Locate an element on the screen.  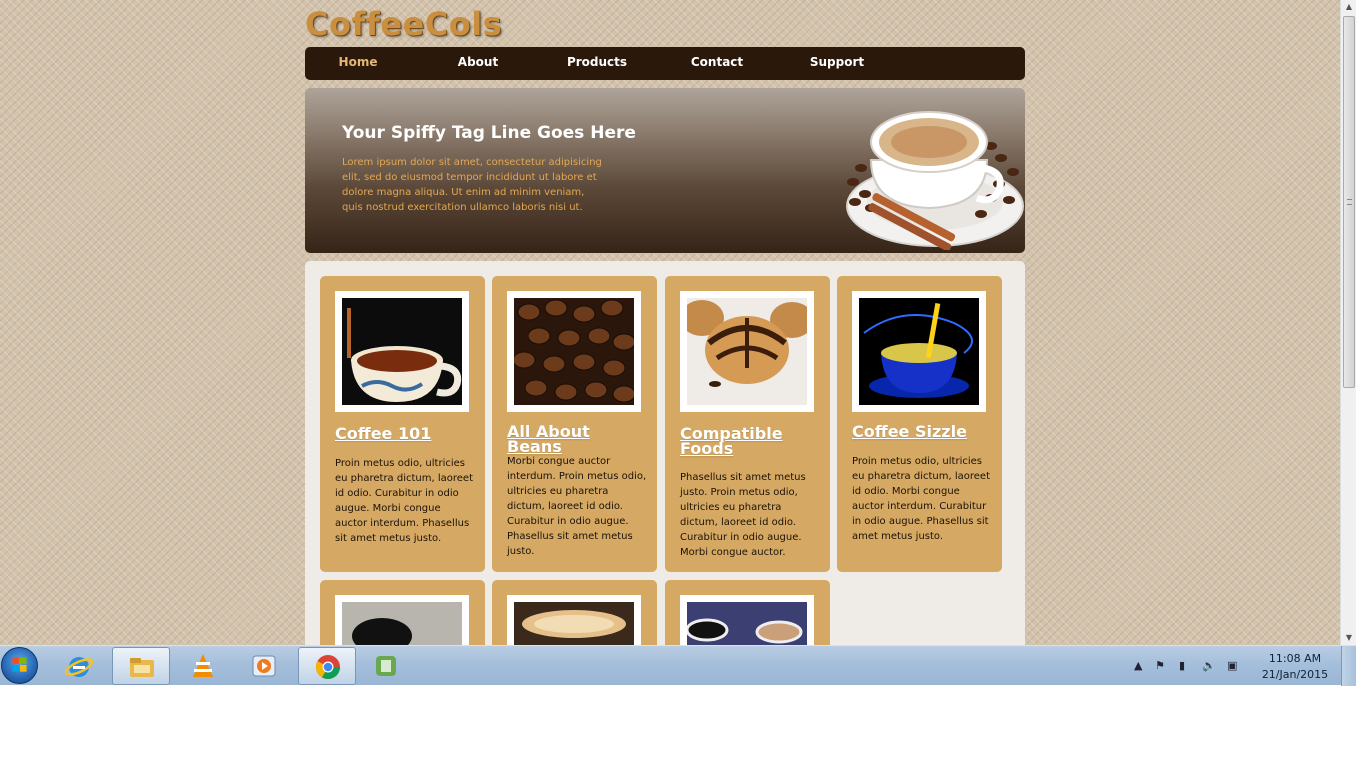
windows-logo-icon is located at coordinates (19, 664).